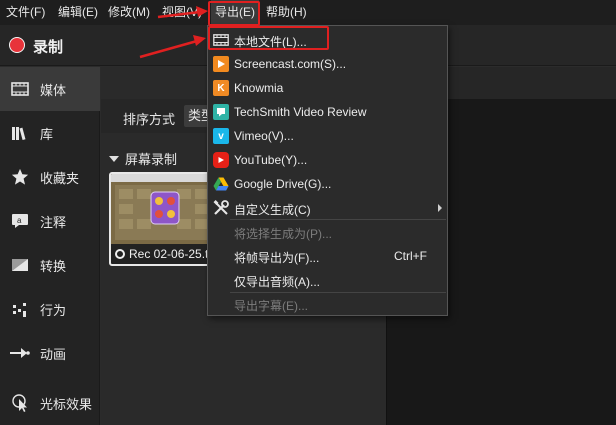  What do you see at coordinates (173, 32) in the screenshot?
I see `annotation-arrows` at bounding box center [173, 32].